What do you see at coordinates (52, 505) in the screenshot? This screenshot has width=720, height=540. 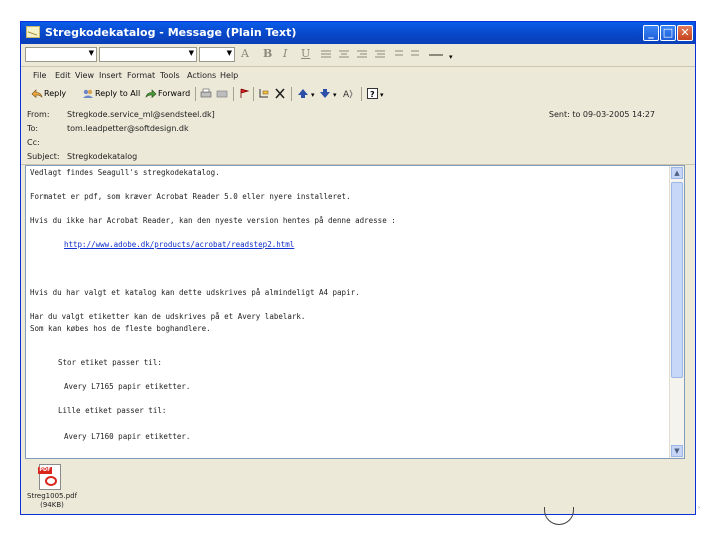 I see `attachment-size: (94KB)` at bounding box center [52, 505].